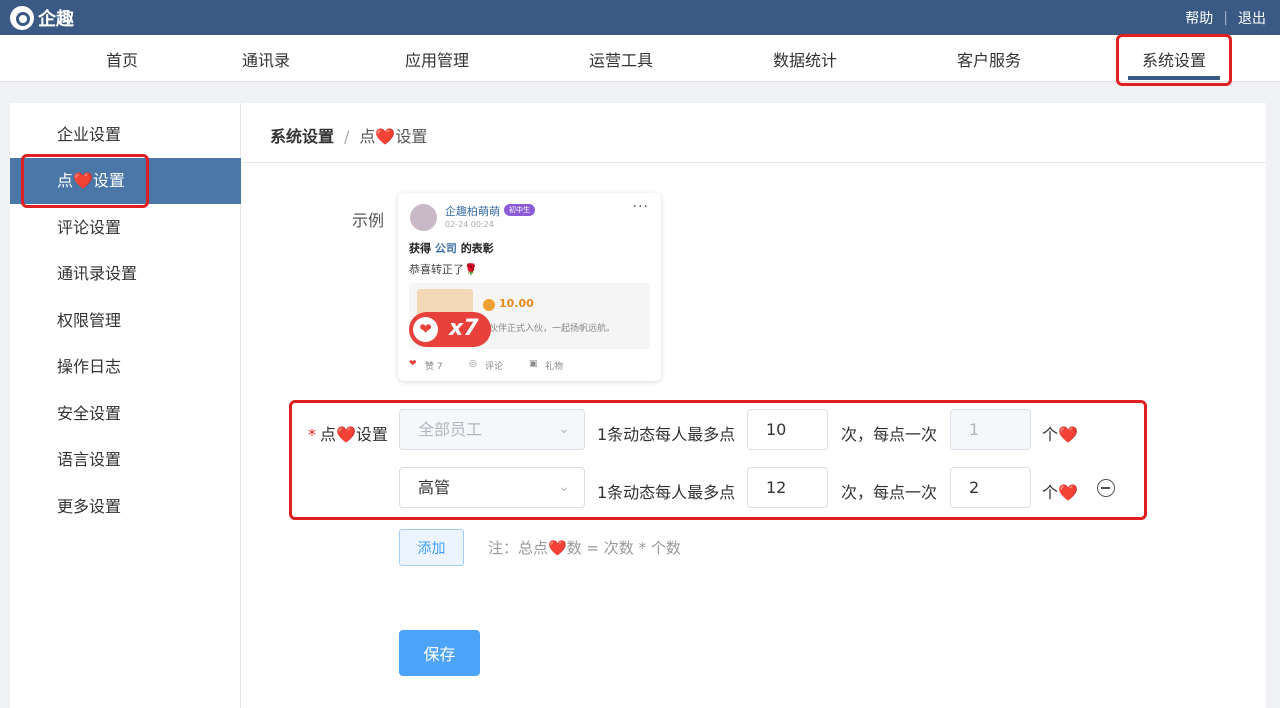 The image size is (1280, 708). I want to click on formula-note: 注：总点❤️数 = 次数 * 个数, so click(584, 548).